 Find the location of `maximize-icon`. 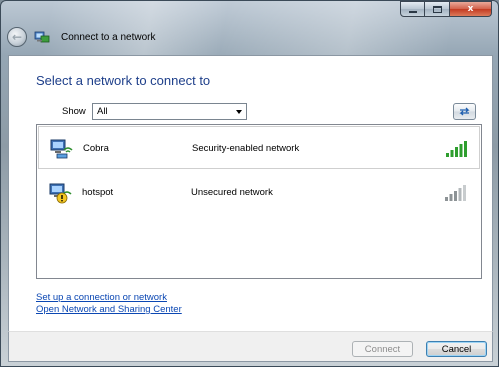

maximize-icon is located at coordinates (437, 9).